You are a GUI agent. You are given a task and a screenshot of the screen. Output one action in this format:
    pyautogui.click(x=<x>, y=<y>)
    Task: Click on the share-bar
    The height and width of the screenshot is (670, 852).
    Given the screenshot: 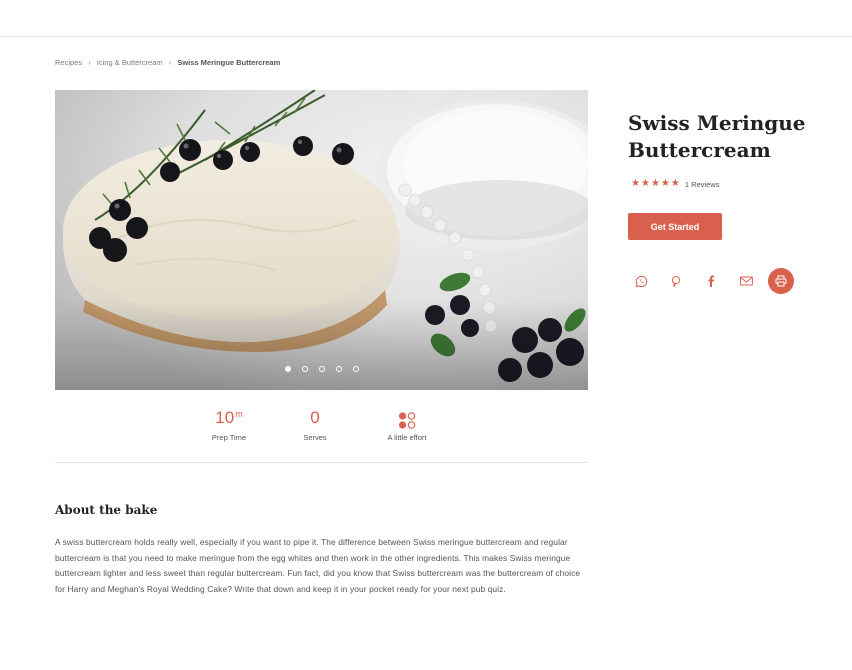 What is the action you would take?
    pyautogui.click(x=711, y=281)
    